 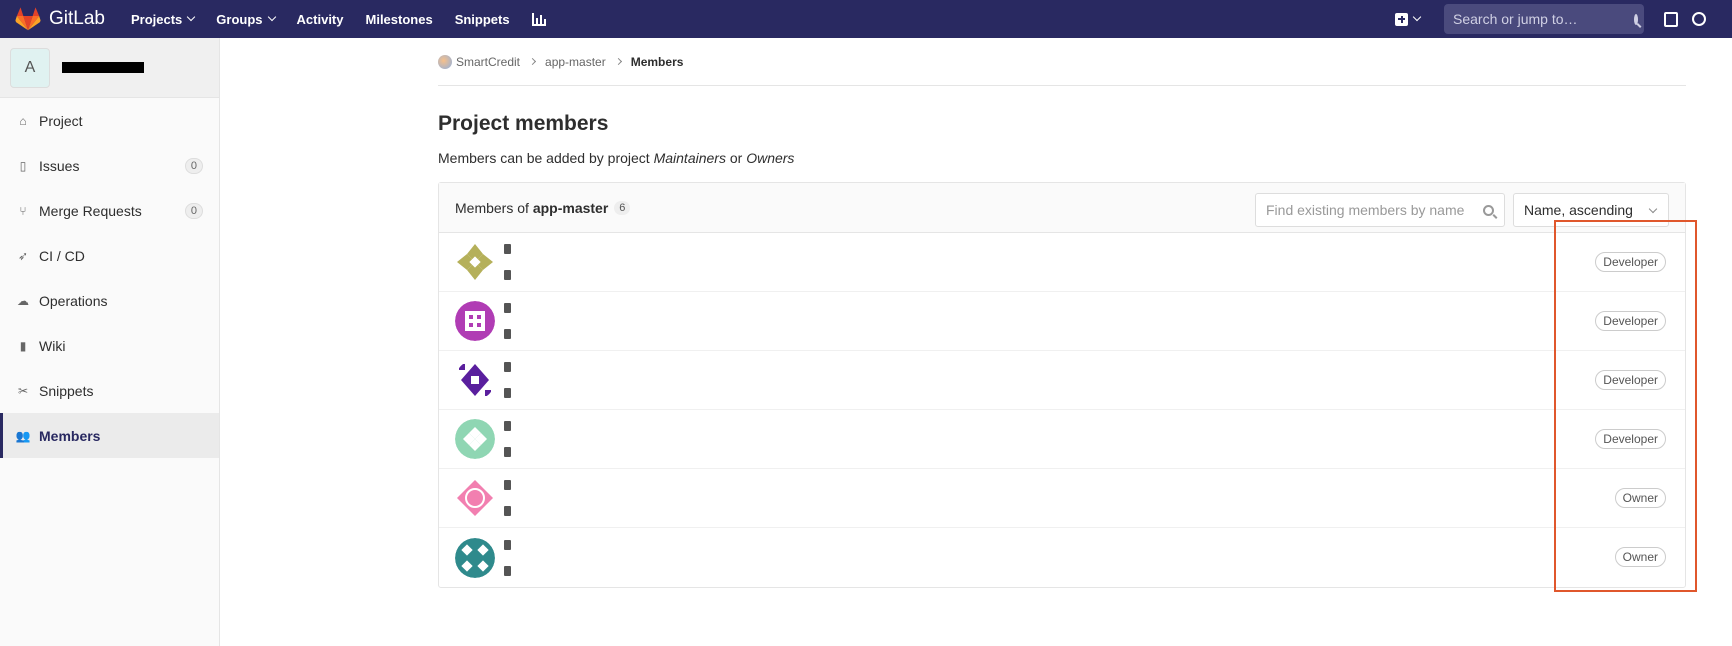 What do you see at coordinates (538, 19) in the screenshot?
I see `nav-analytics-link` at bounding box center [538, 19].